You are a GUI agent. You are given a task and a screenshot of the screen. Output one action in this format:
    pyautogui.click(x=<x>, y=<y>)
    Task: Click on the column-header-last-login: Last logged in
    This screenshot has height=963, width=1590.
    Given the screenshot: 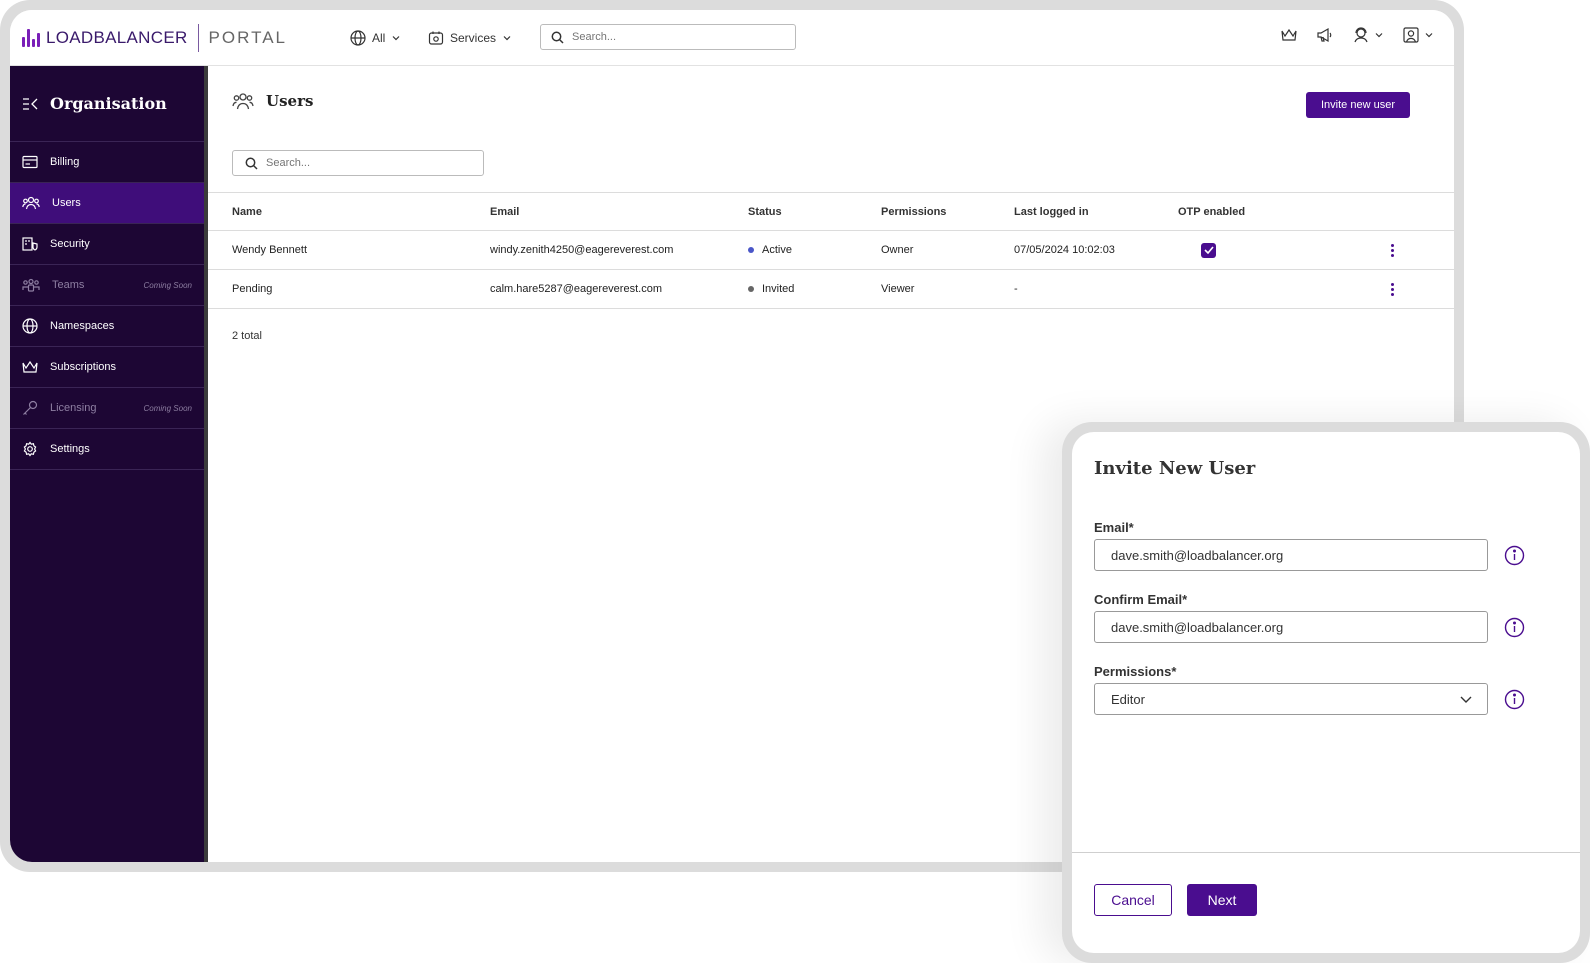 What is the action you would take?
    pyautogui.click(x=1051, y=212)
    